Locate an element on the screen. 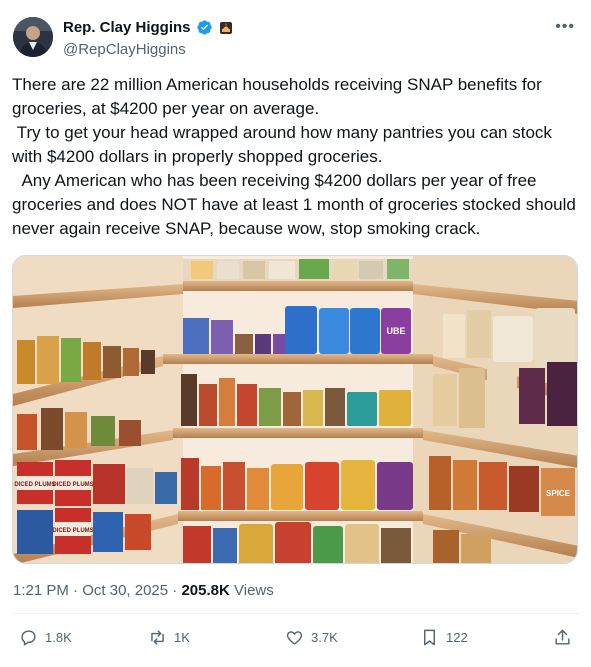  repost-button: 1K is located at coordinates (169, 637).